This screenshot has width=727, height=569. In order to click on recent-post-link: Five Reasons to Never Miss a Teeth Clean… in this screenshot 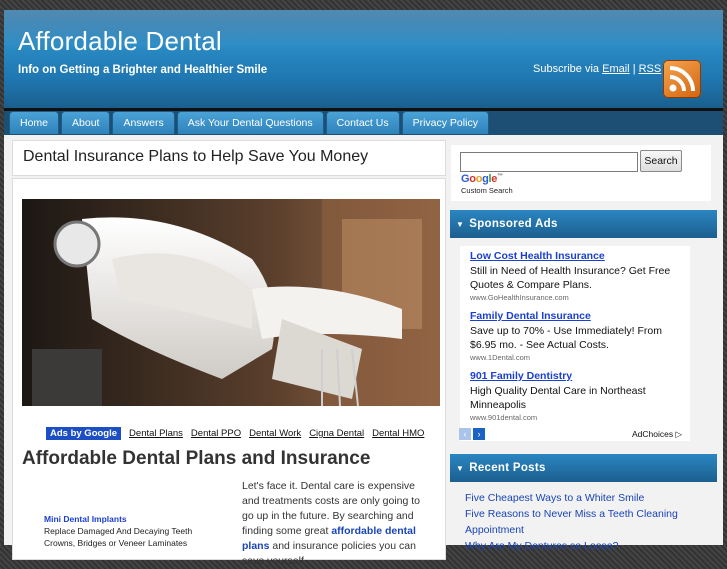, I will do `click(585, 522)`.